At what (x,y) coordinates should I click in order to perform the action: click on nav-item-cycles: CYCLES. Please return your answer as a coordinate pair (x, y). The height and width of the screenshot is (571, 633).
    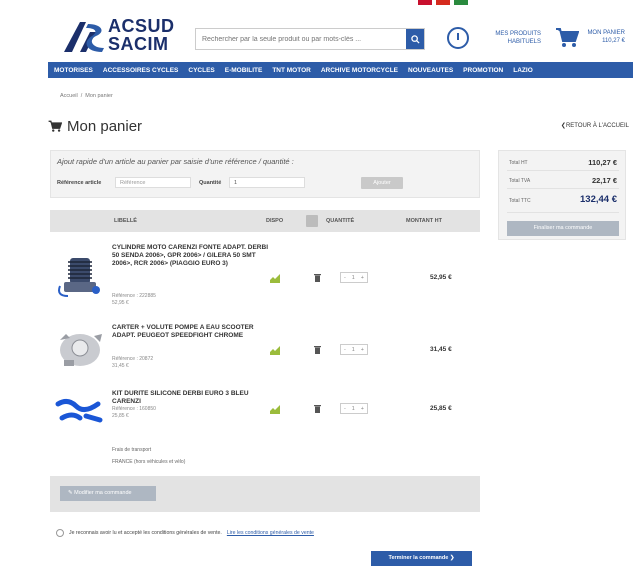
    Looking at the image, I should click on (201, 70).